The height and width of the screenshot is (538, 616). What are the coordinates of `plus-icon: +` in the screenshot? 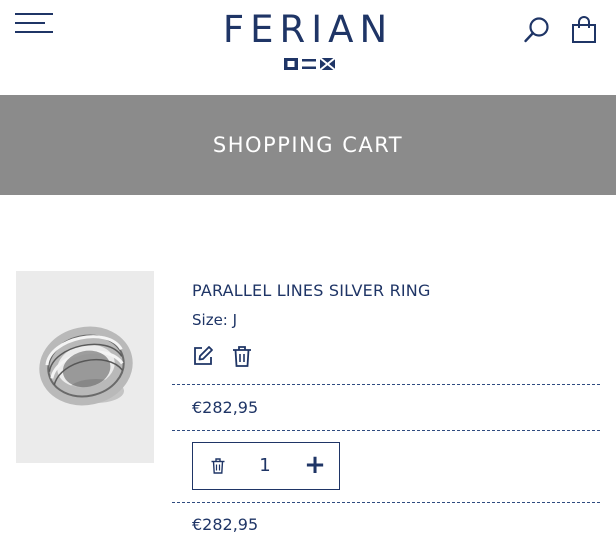 It's located at (315, 465).